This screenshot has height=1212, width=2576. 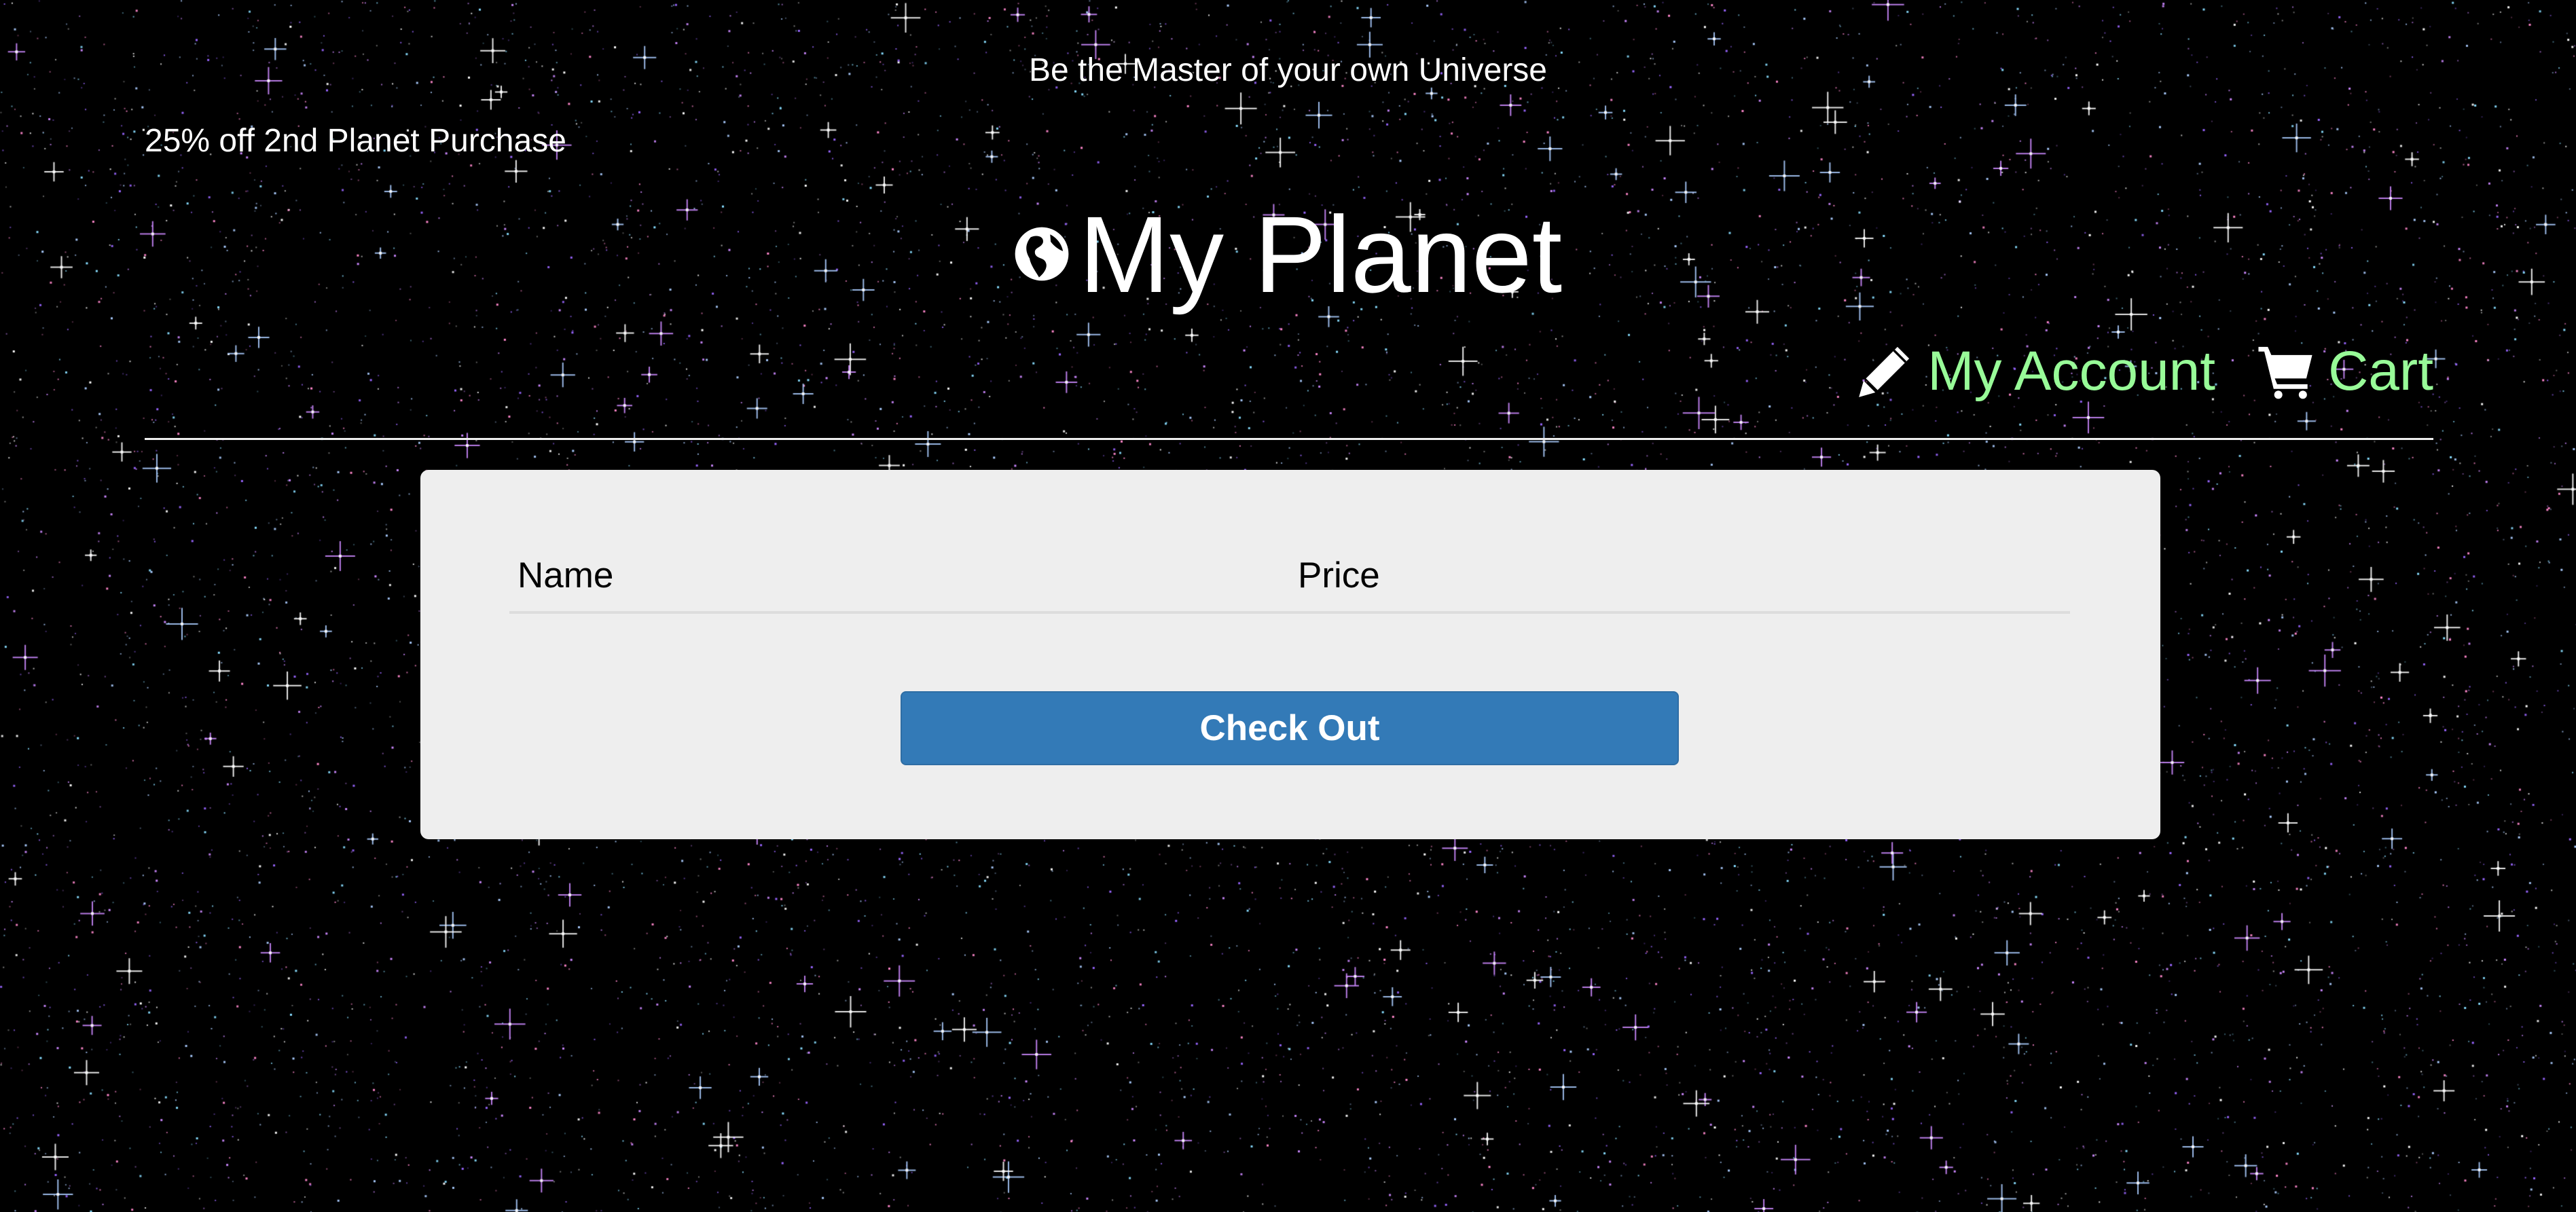 I want to click on check-out-button: Check Out, so click(x=1290, y=728).